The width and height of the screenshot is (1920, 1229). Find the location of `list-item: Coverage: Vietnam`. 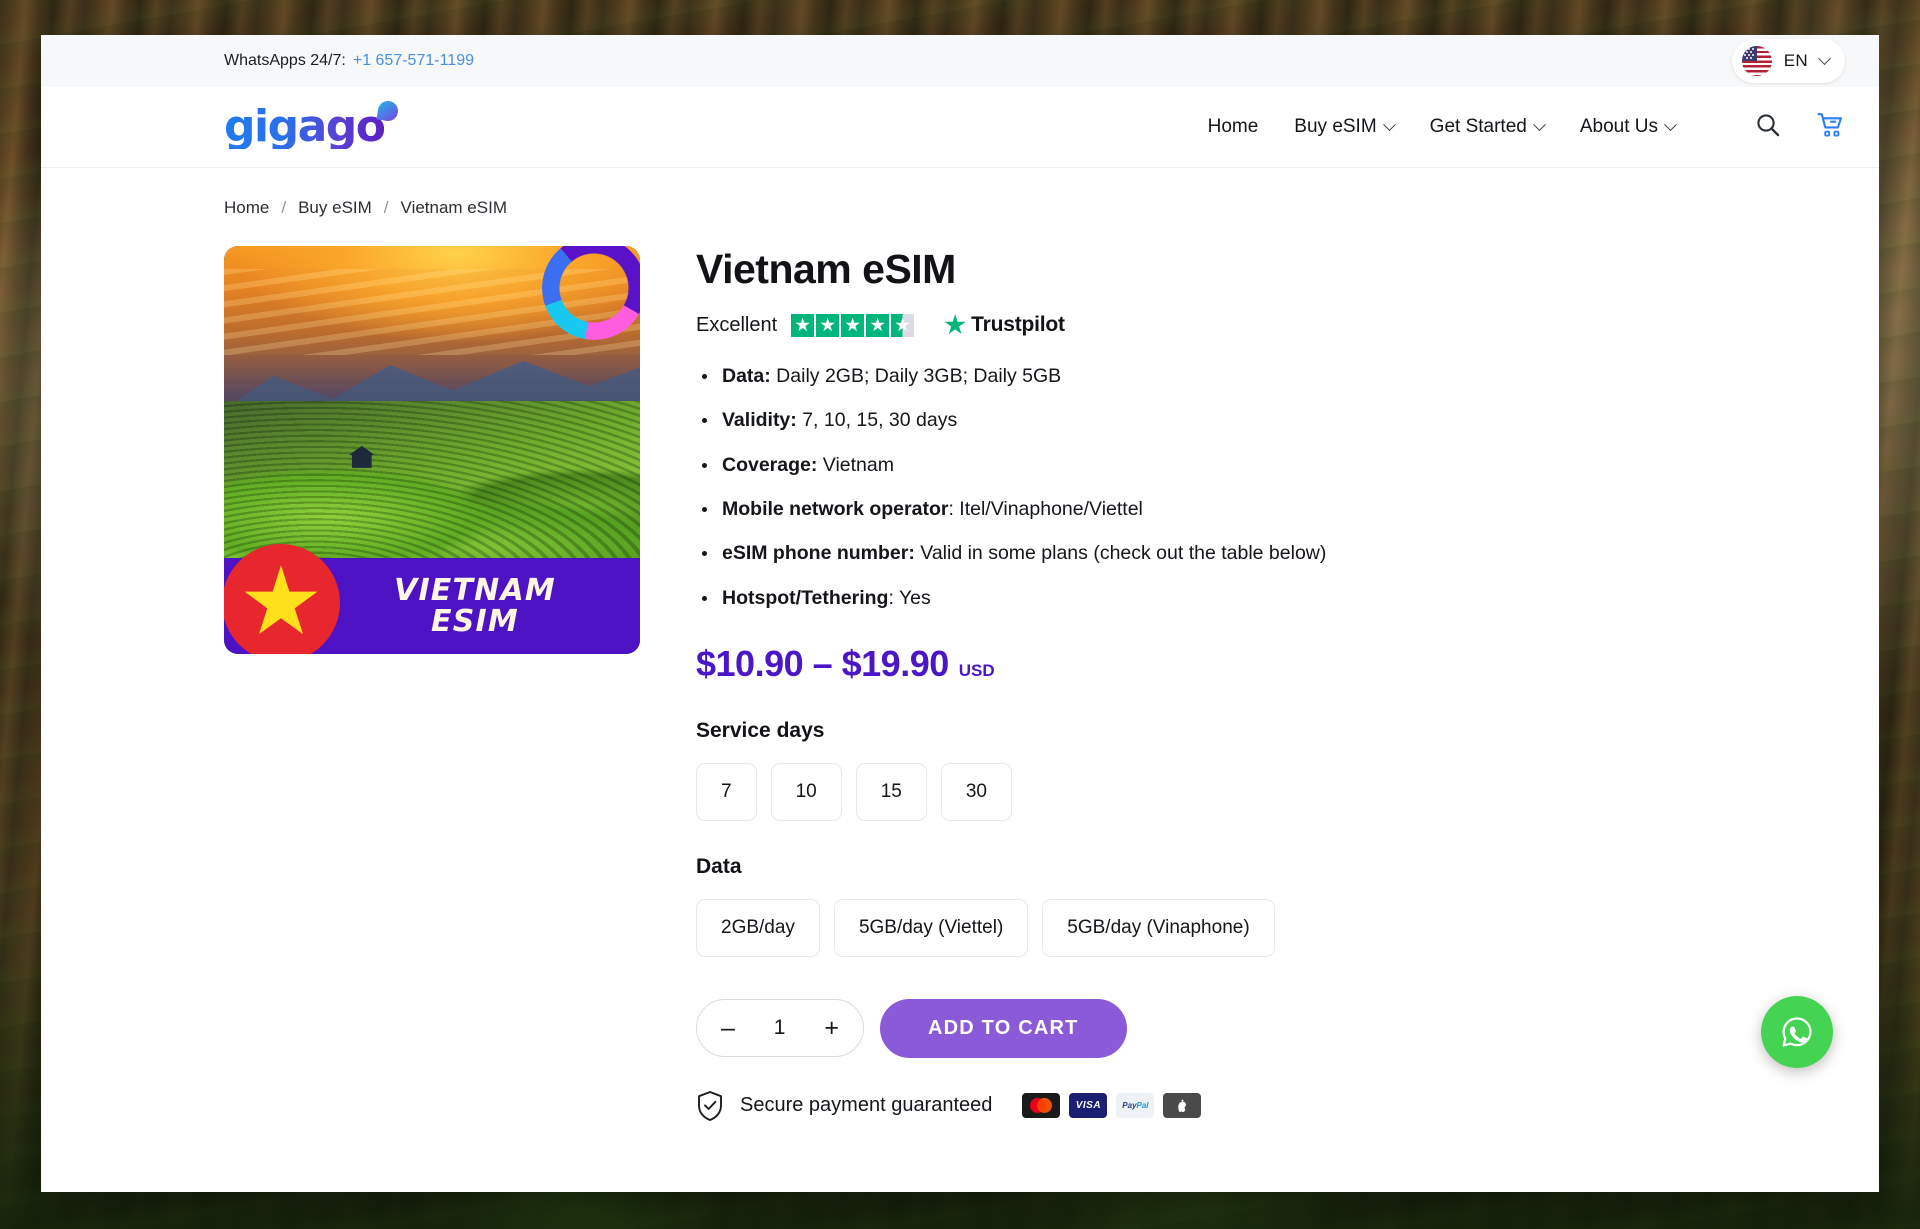

list-item: Coverage: Vietnam is located at coordinates (1247, 465).